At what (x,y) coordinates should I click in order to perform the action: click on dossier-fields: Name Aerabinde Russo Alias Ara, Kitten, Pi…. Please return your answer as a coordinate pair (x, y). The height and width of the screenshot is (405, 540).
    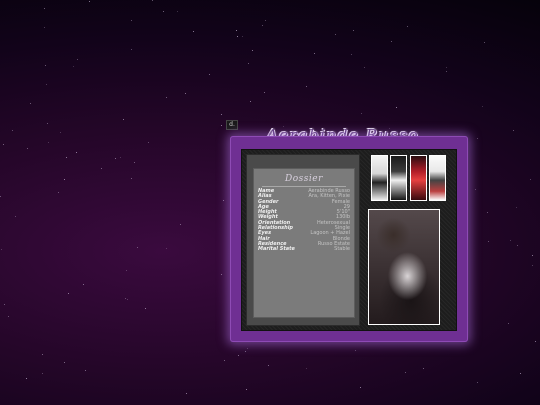
    Looking at the image, I should click on (304, 220).